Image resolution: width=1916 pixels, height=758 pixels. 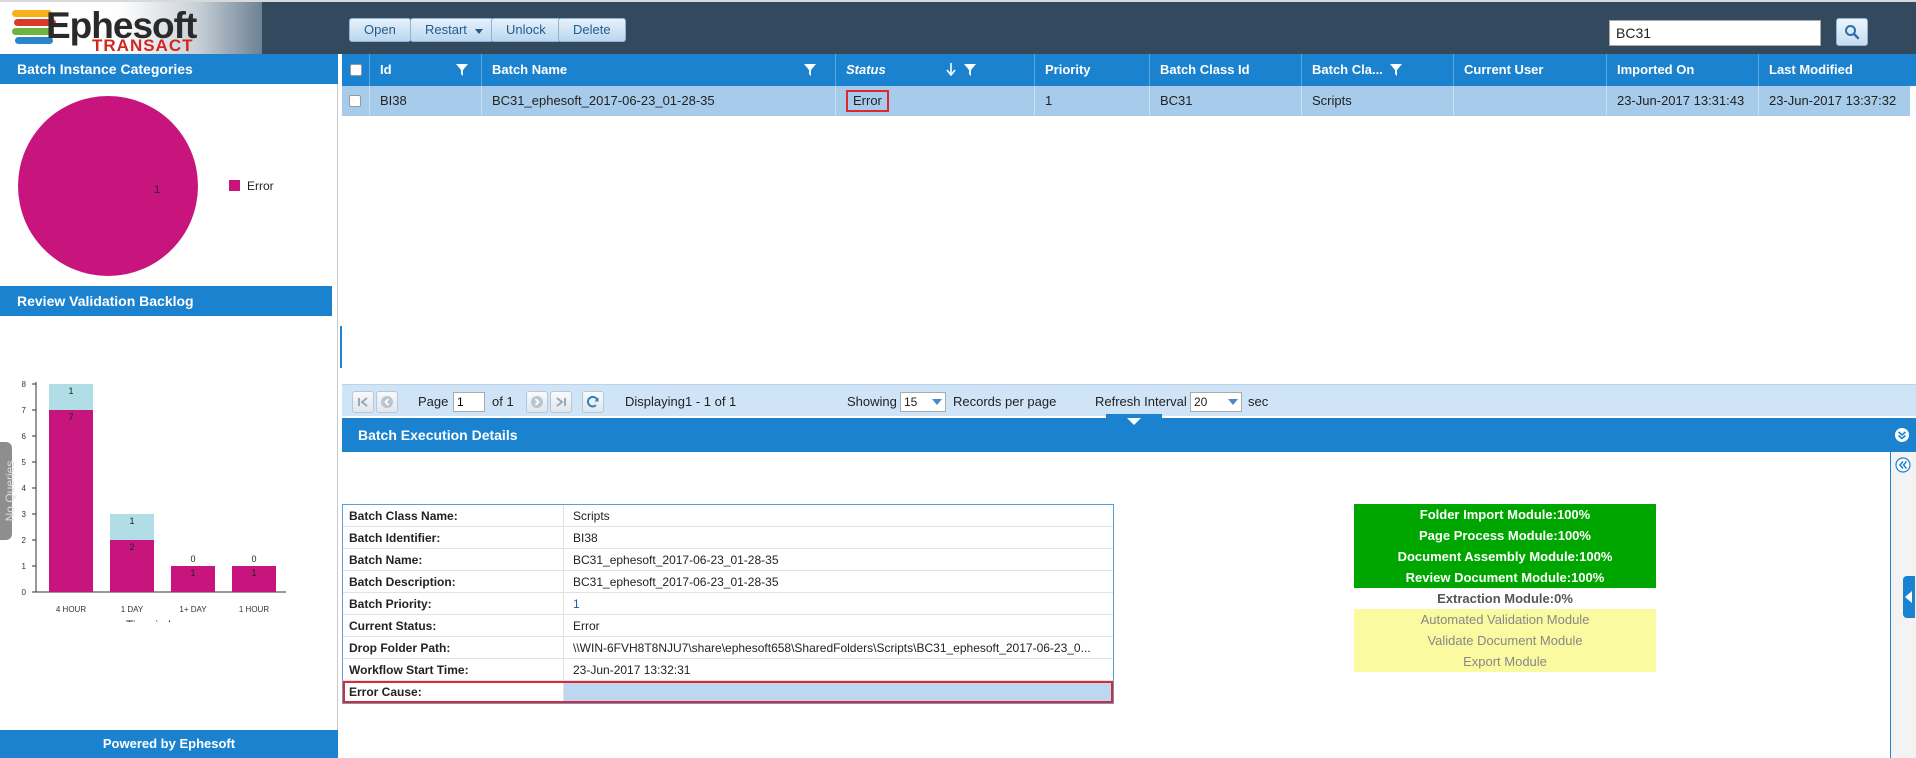 I want to click on last-page-icon, so click(x=561, y=402).